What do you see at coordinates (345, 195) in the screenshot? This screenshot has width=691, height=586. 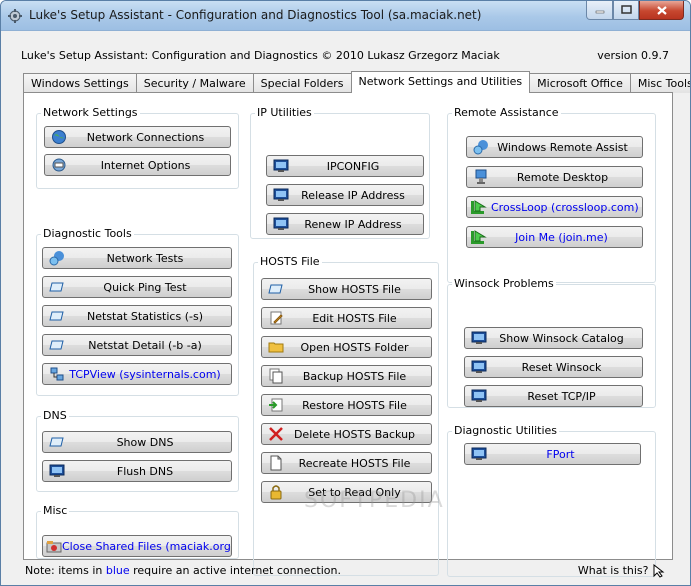 I see `release-ip-button: Release IP Address` at bounding box center [345, 195].